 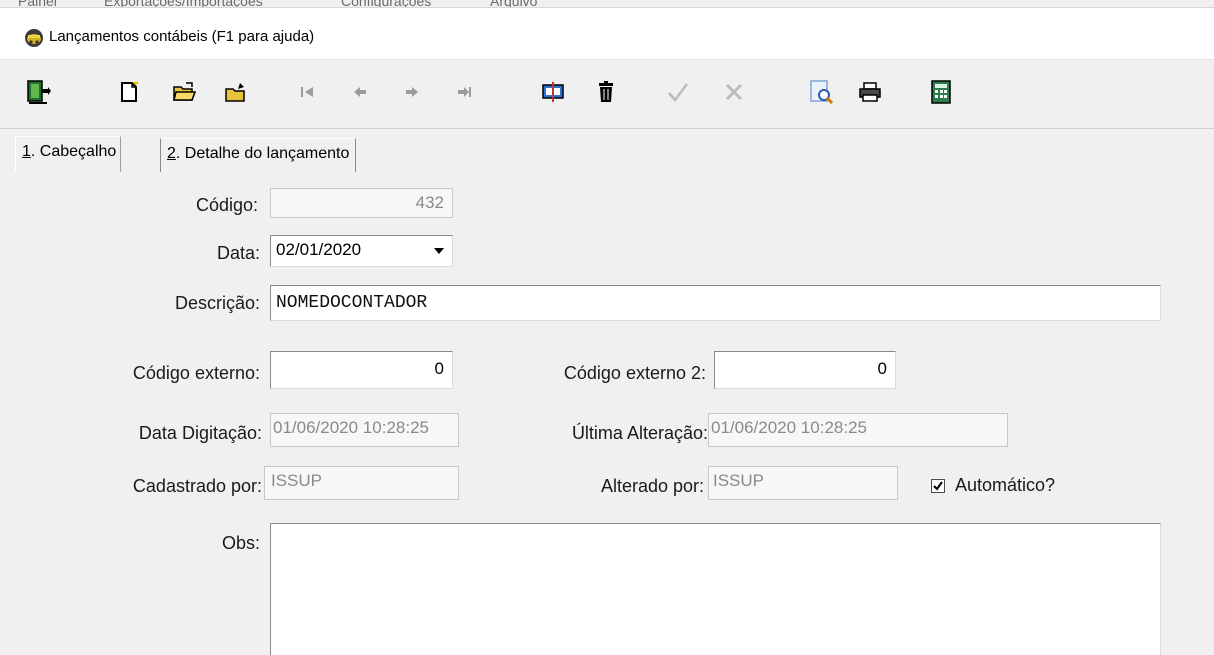 I want to click on edit-folder-icon, so click(x=236, y=92).